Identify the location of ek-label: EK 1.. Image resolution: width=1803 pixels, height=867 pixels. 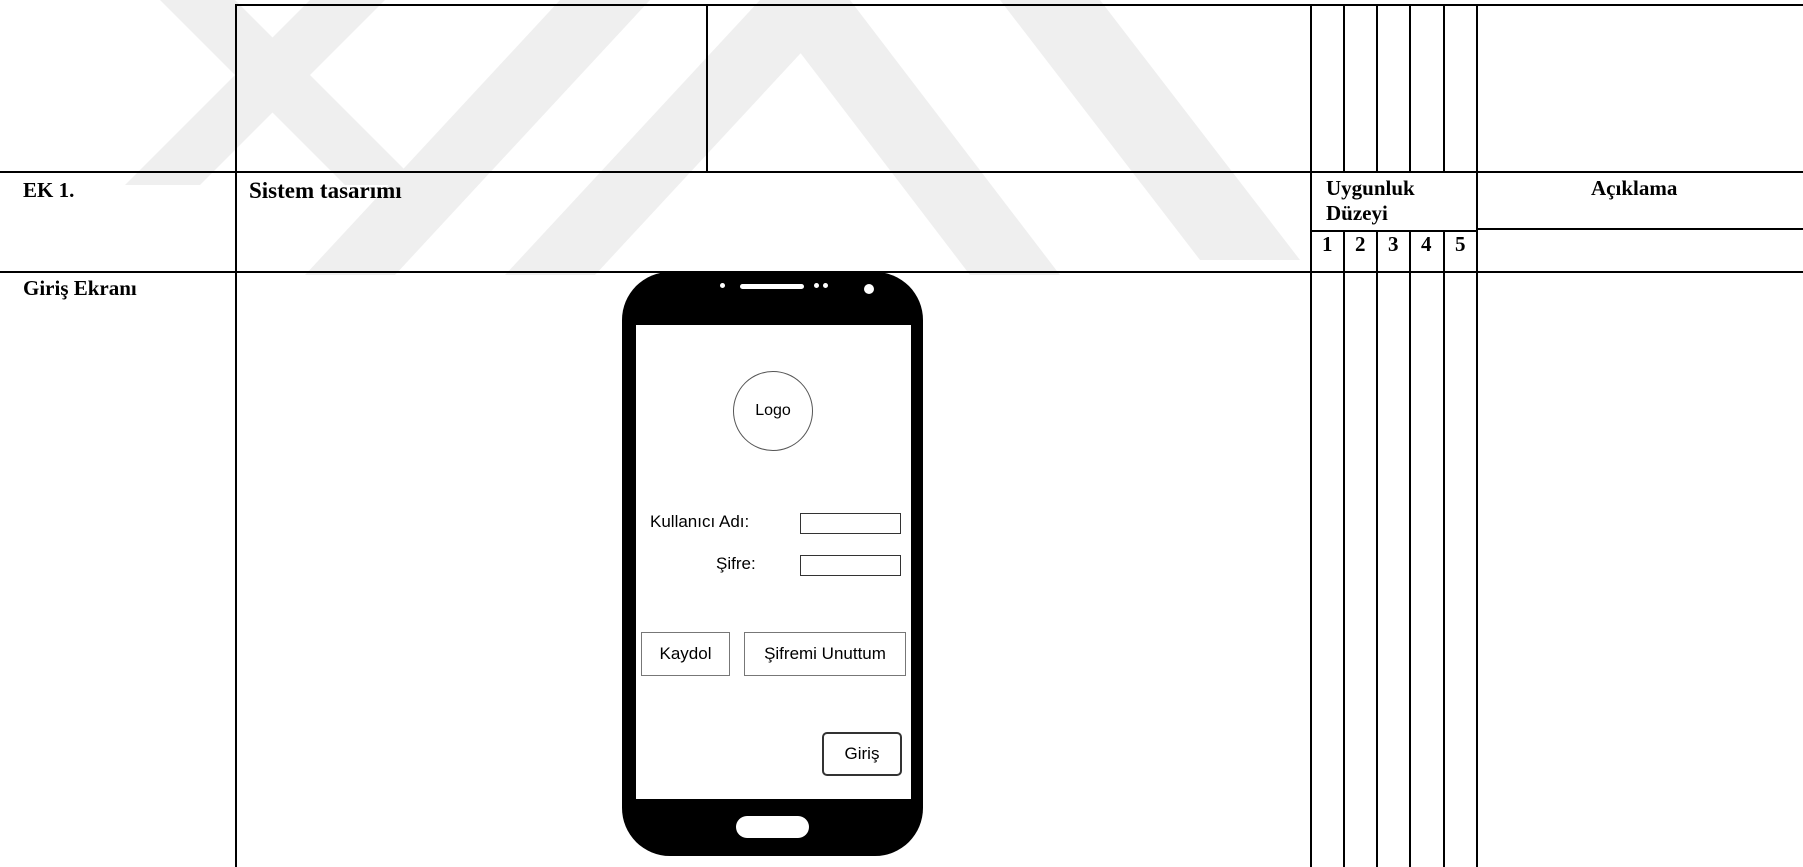
(49, 190).